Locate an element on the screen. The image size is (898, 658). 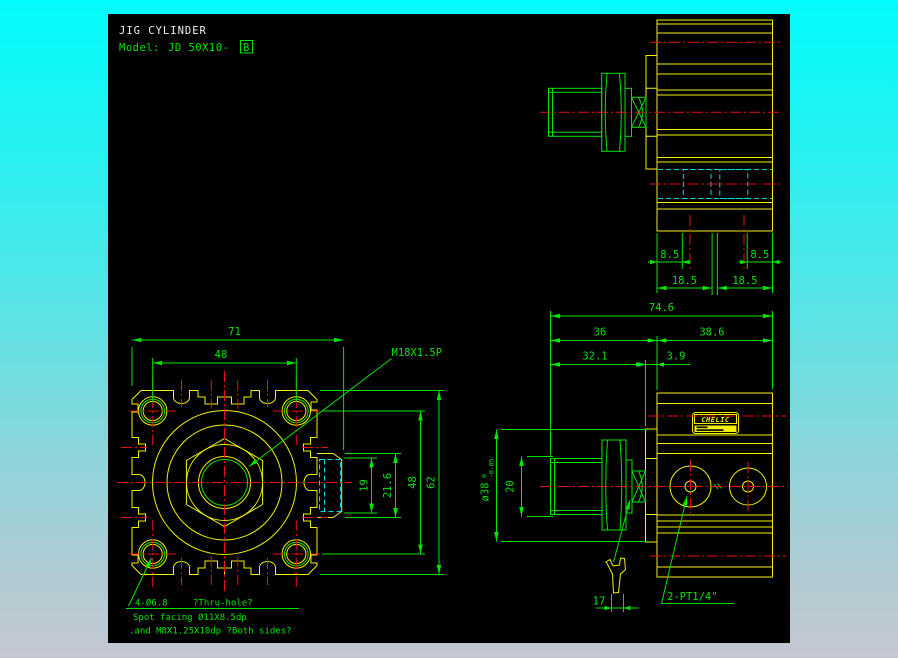
model-variant: B is located at coordinates (246, 48).